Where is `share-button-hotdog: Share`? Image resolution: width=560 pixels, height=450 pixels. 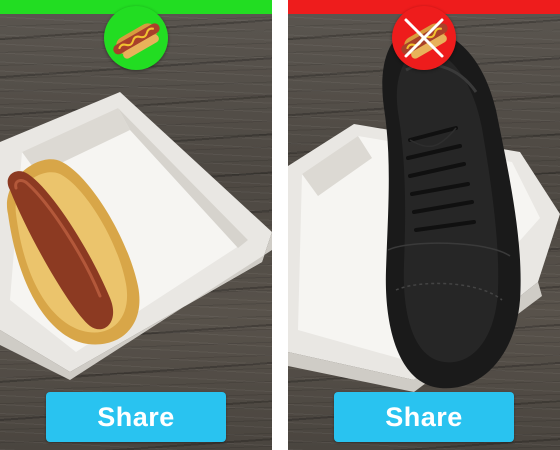 share-button-hotdog: Share is located at coordinates (136, 417).